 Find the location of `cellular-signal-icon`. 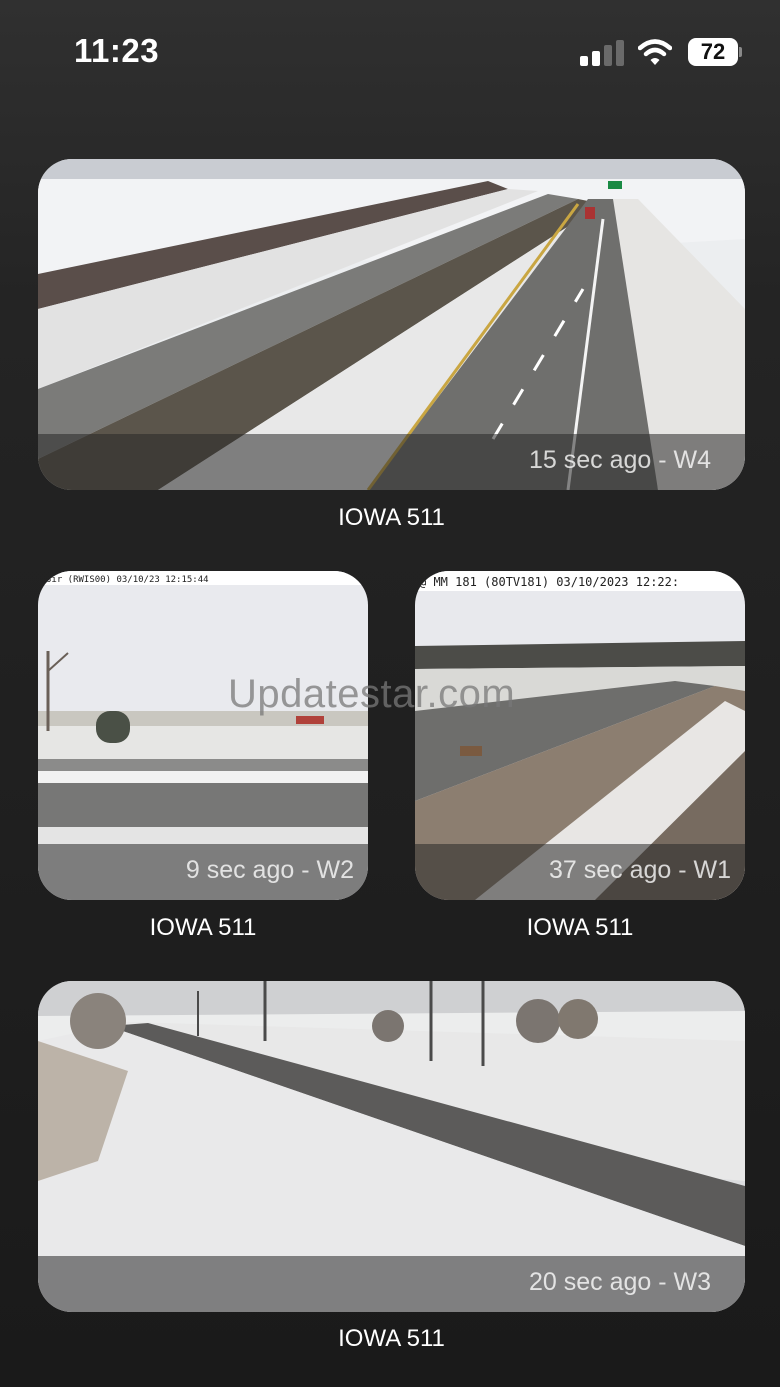

cellular-signal-icon is located at coordinates (602, 53).